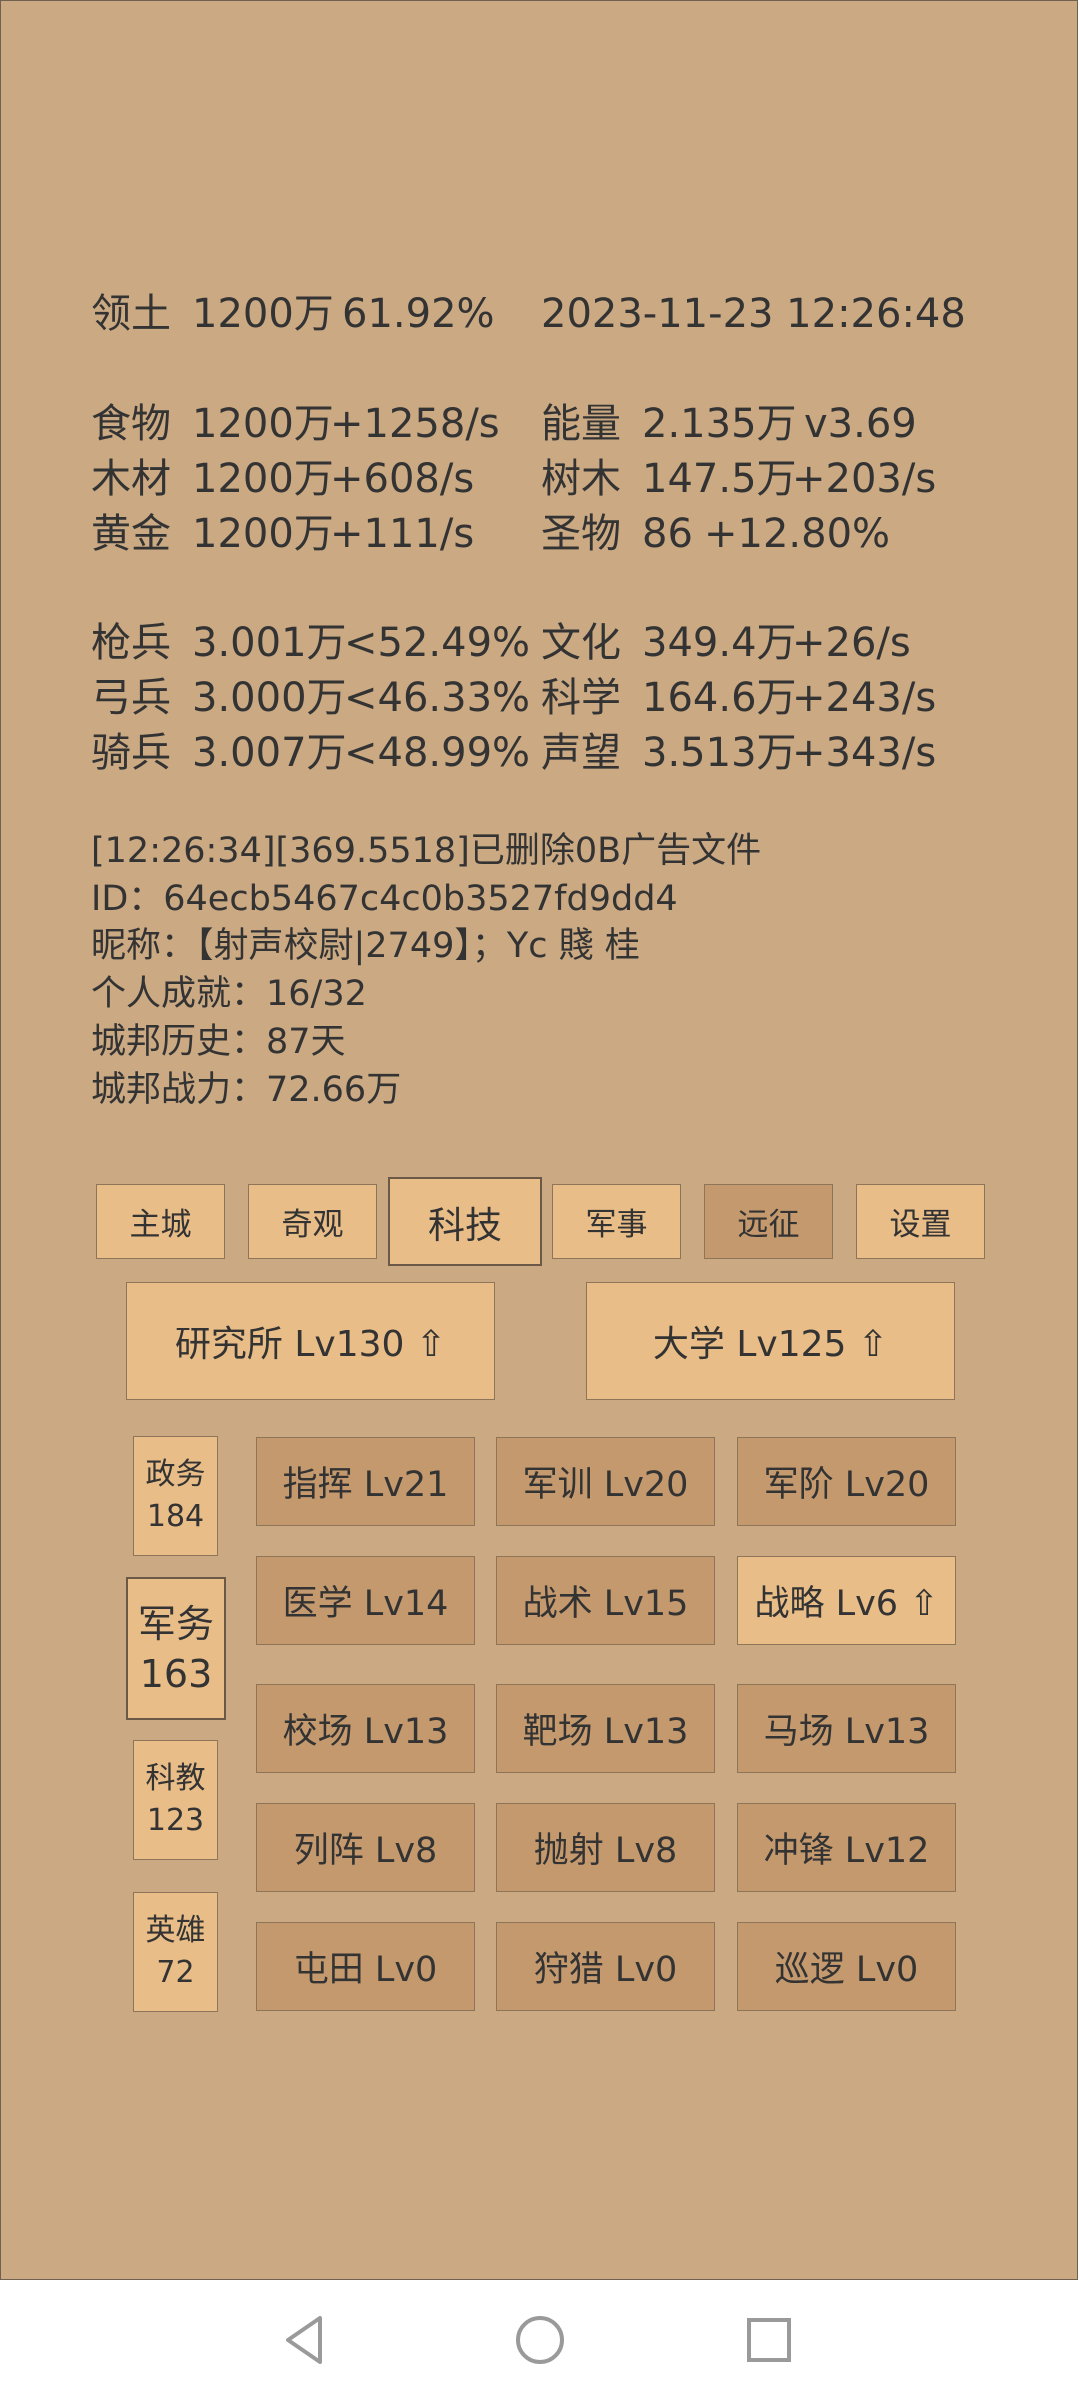  Describe the element at coordinates (402, 534) in the screenshot. I see `resource-rate: +111/s` at that location.